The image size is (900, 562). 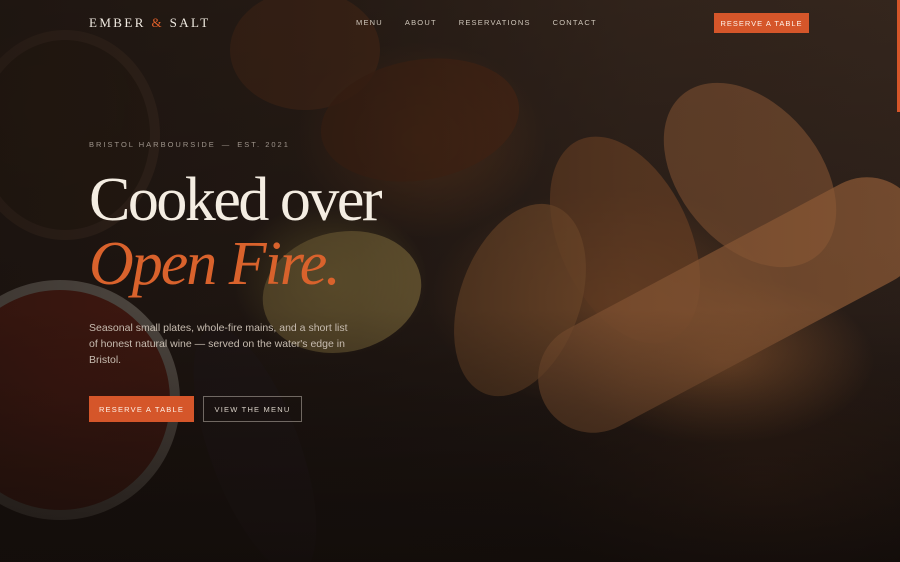 I want to click on hero-eyebrow: BRISTOL HARBOURSIDE — EST. 2021, so click(x=189, y=144).